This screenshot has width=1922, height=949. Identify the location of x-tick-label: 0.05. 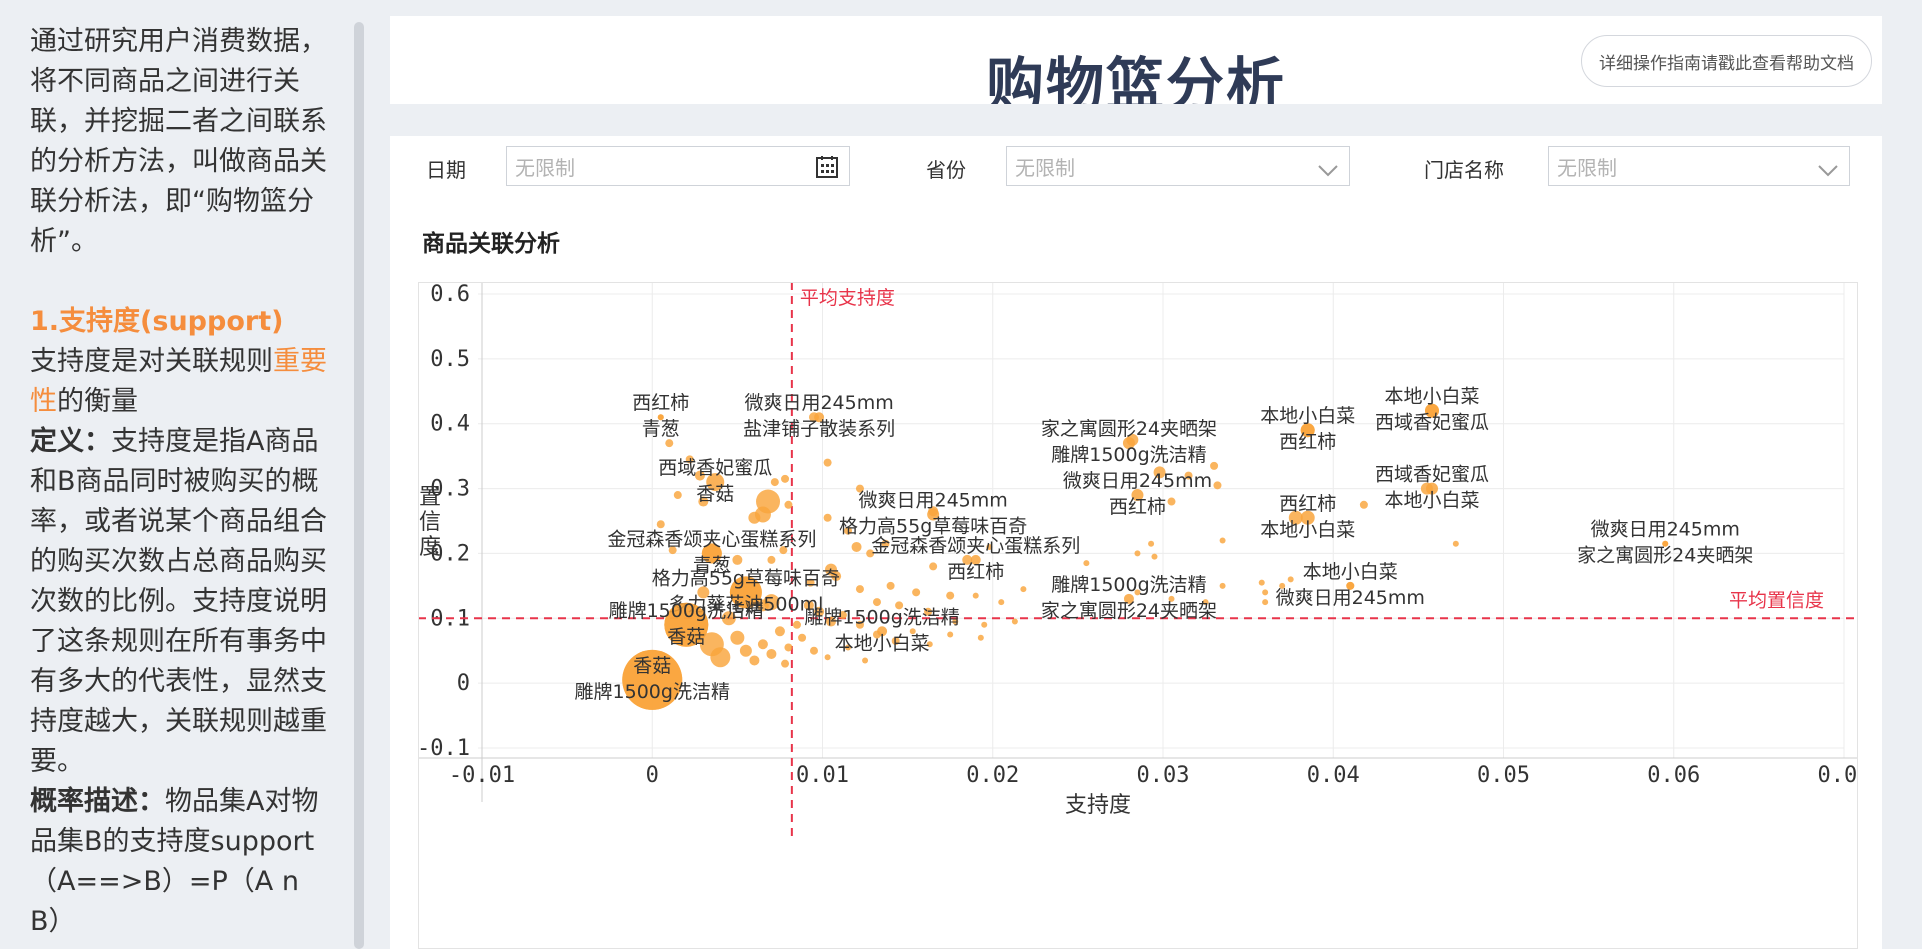
(1503, 775).